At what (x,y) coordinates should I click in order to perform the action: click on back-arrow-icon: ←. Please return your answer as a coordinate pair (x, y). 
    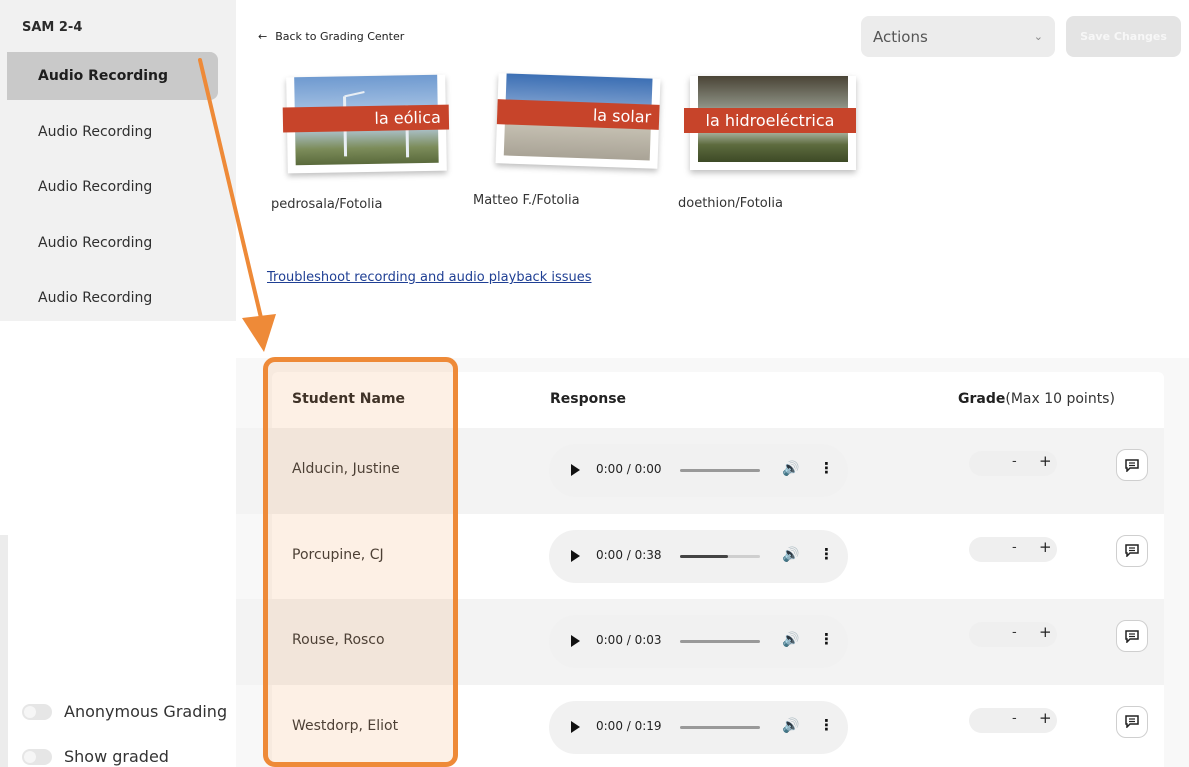
    Looking at the image, I should click on (263, 36).